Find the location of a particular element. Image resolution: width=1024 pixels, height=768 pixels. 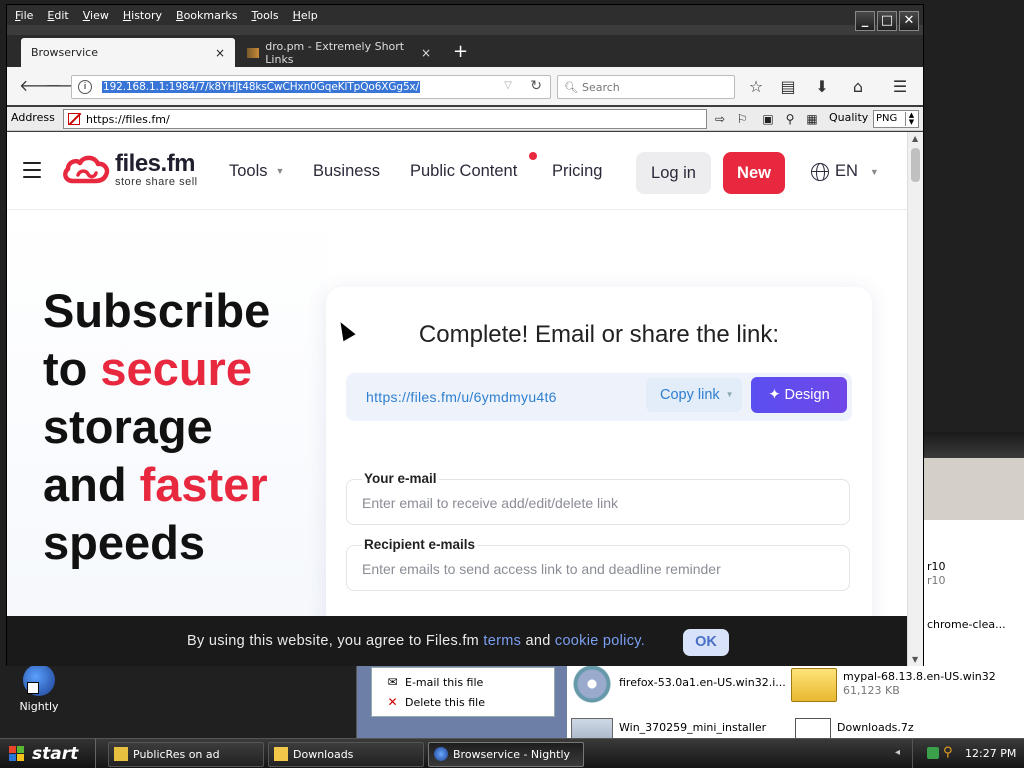

site-info-icon: i is located at coordinates (85, 87).